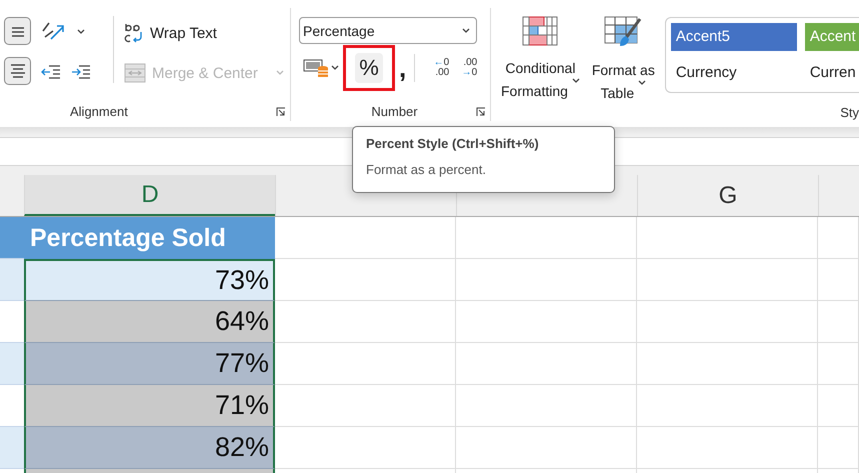 The image size is (859, 473). What do you see at coordinates (99, 111) in the screenshot?
I see `group-label: Alignment` at bounding box center [99, 111].